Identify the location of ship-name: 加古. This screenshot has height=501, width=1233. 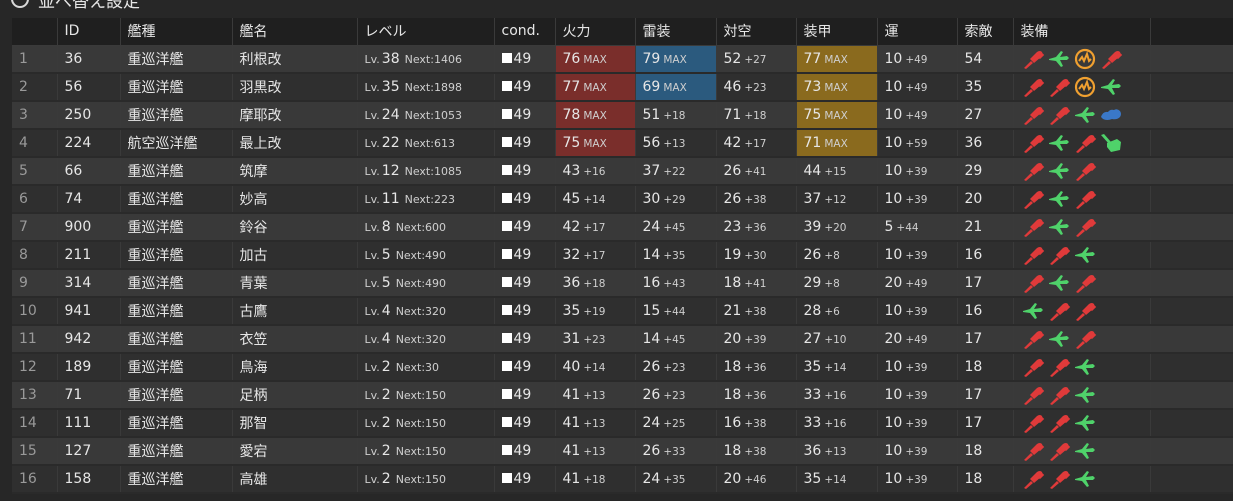
(295, 255).